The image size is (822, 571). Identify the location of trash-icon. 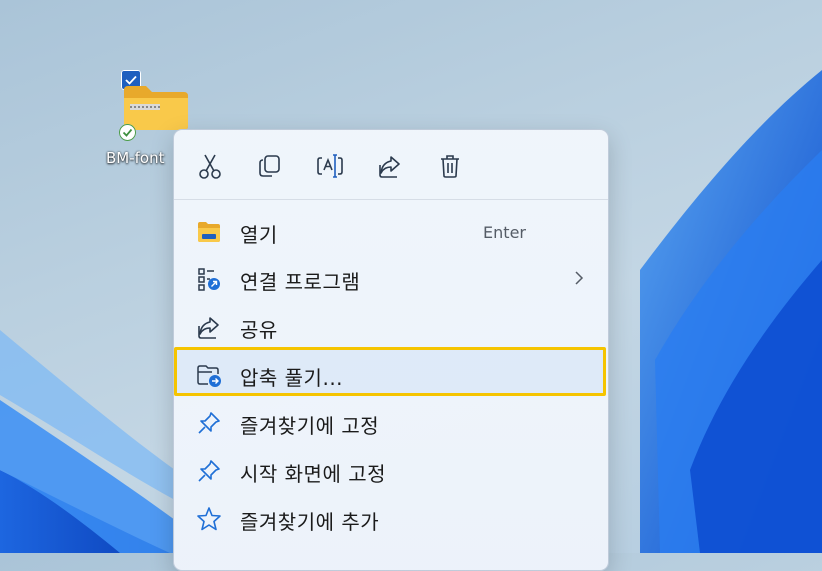
(450, 166).